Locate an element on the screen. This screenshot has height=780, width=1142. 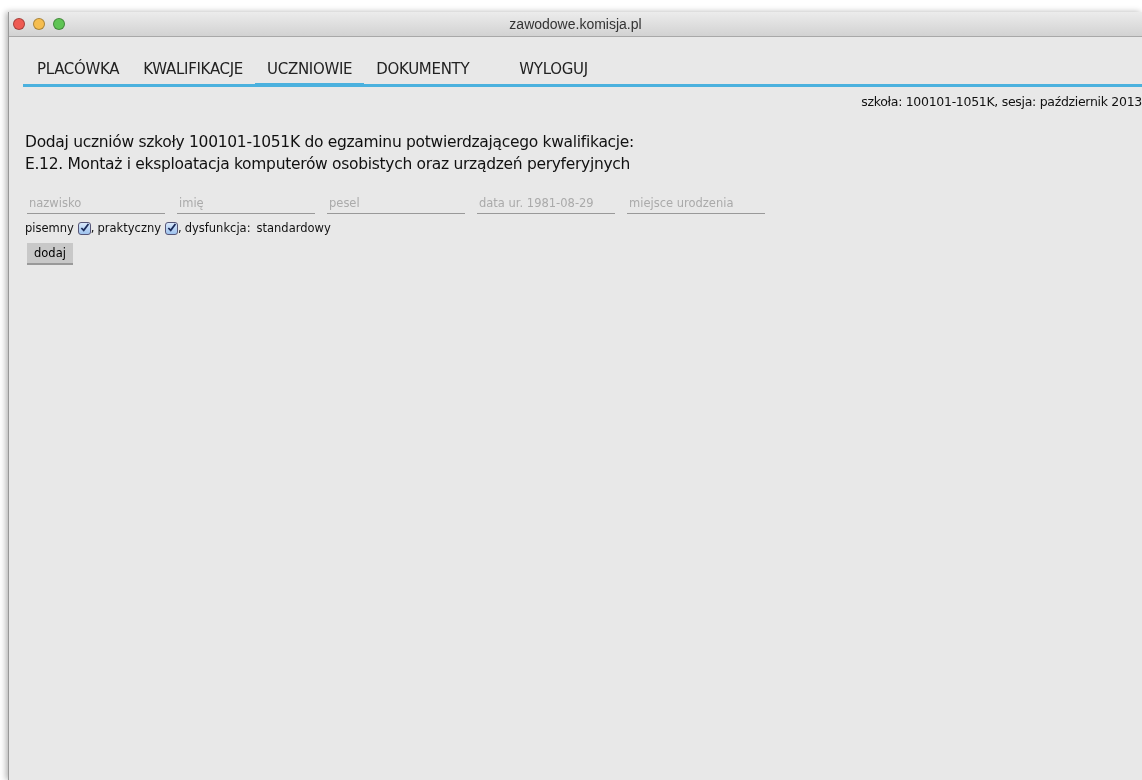
input-field: imię is located at coordinates (246, 204).